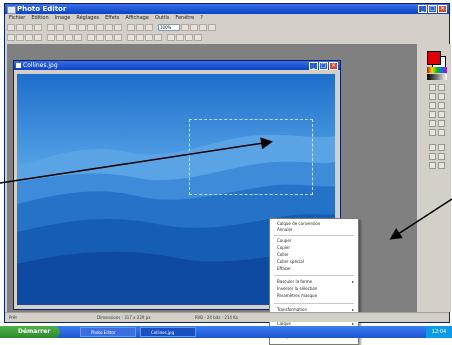  I want to click on clone-icon, so click(100, 37).